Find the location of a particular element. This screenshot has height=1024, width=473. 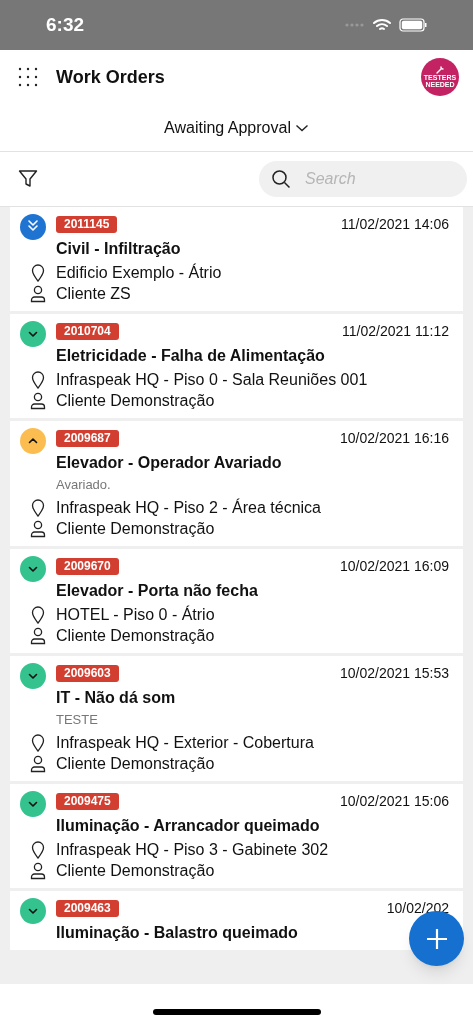

wrench-icon is located at coordinates (440, 70).